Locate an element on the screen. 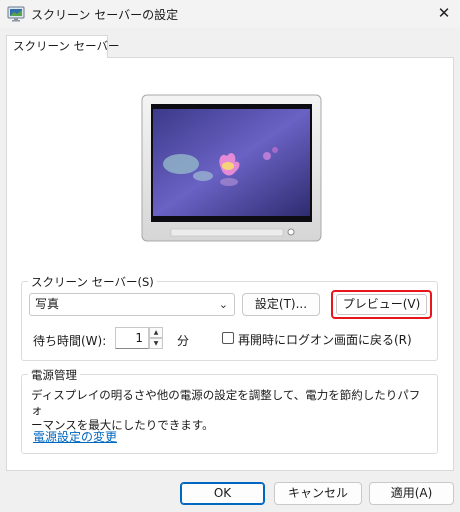  wait-unit-label: 分 is located at coordinates (183, 341).